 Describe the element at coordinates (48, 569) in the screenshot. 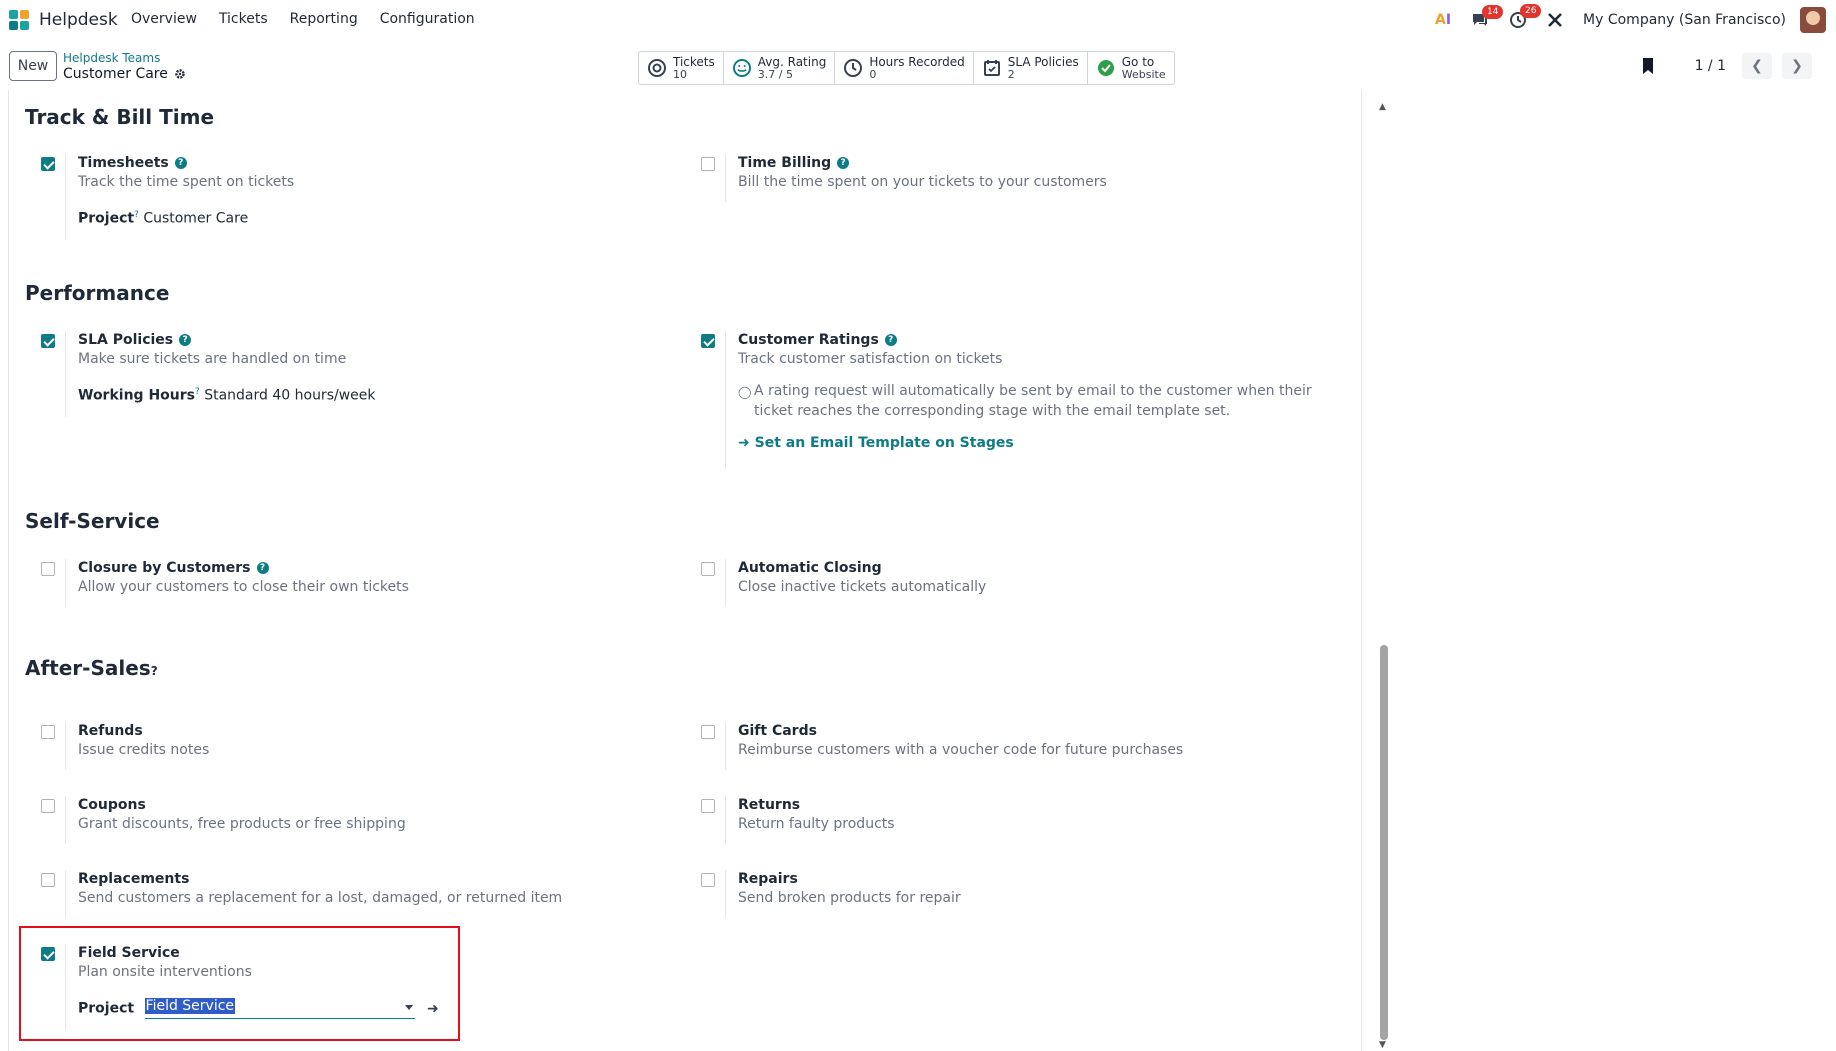

I see `closure-checkbox` at that location.